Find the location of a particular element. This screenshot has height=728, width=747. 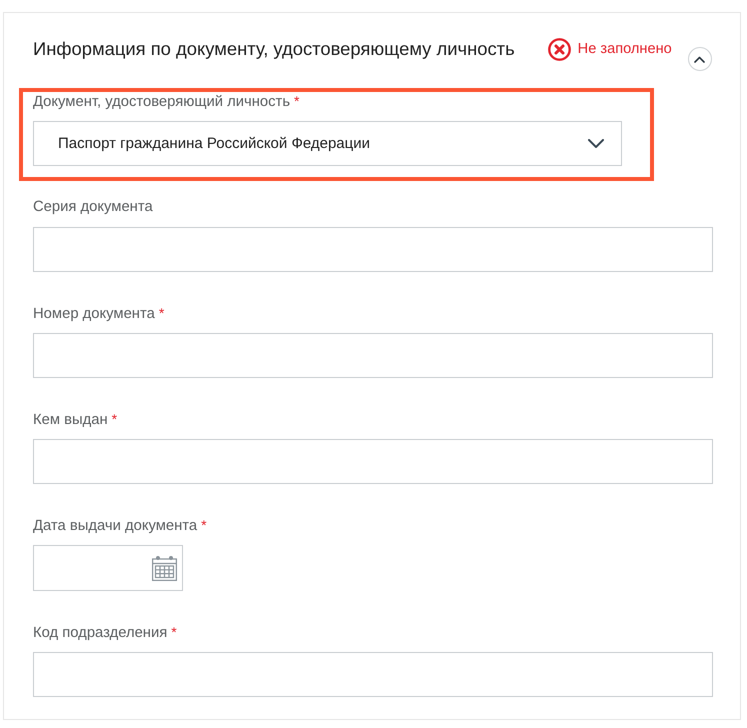

calendar-icon is located at coordinates (164, 568).